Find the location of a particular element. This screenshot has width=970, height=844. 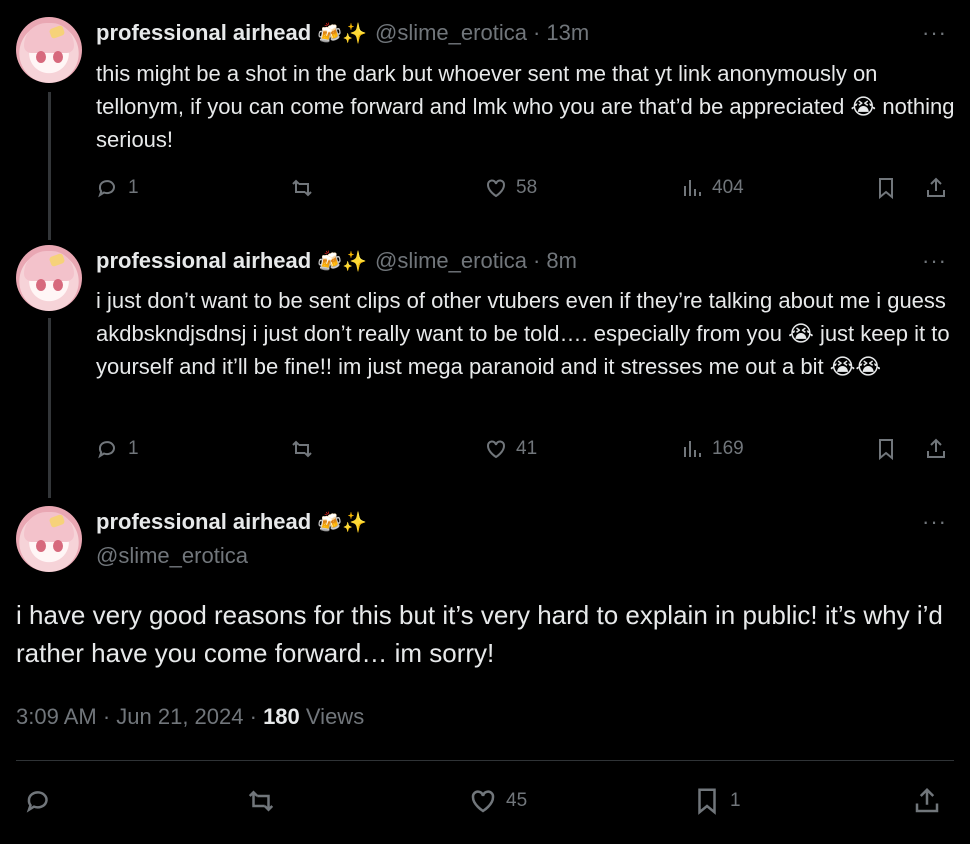

like-button: 41 is located at coordinates (510, 449).